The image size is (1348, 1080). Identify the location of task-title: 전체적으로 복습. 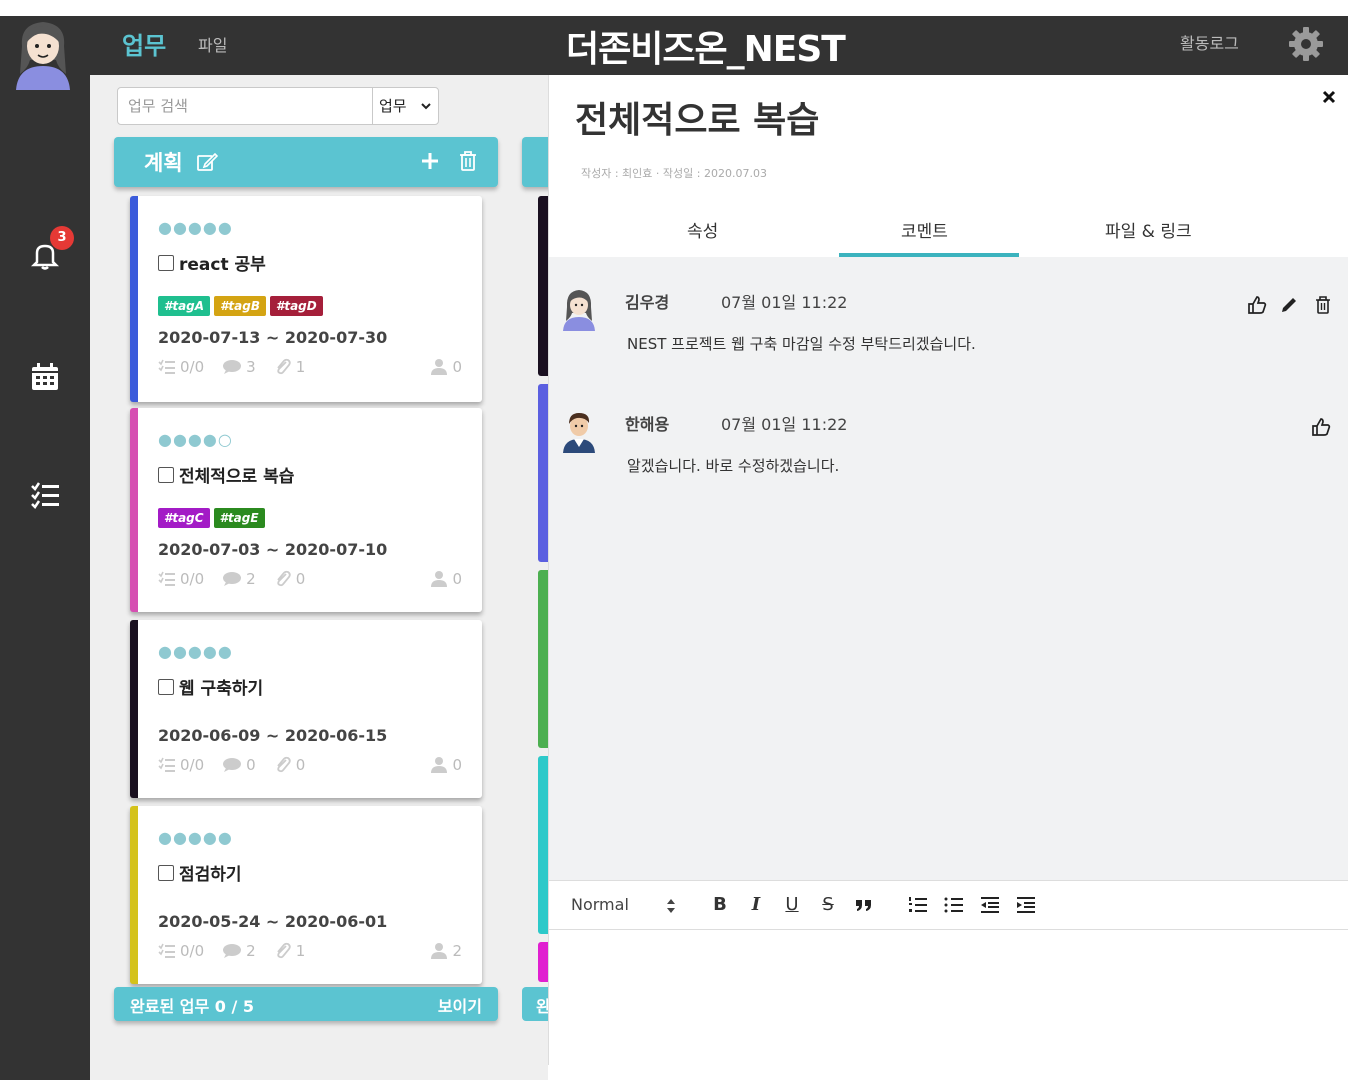
(226, 474).